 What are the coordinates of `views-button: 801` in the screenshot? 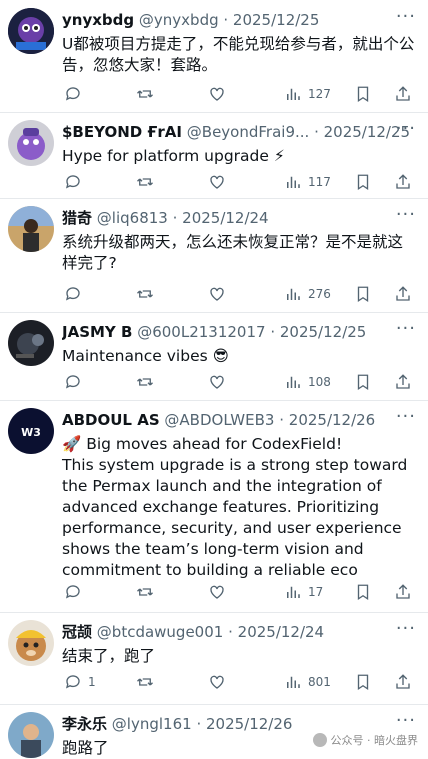 It's located at (307, 682).